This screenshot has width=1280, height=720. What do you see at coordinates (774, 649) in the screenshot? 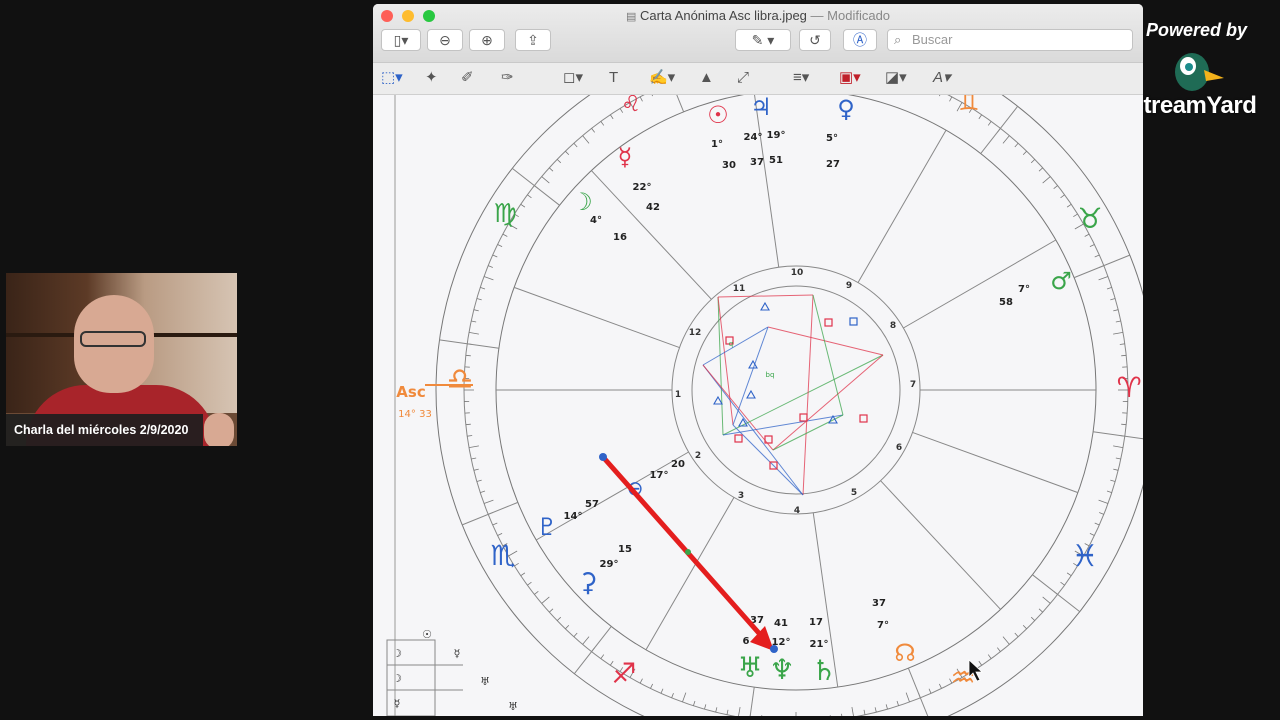
I see `arrow-end-handle` at bounding box center [774, 649].